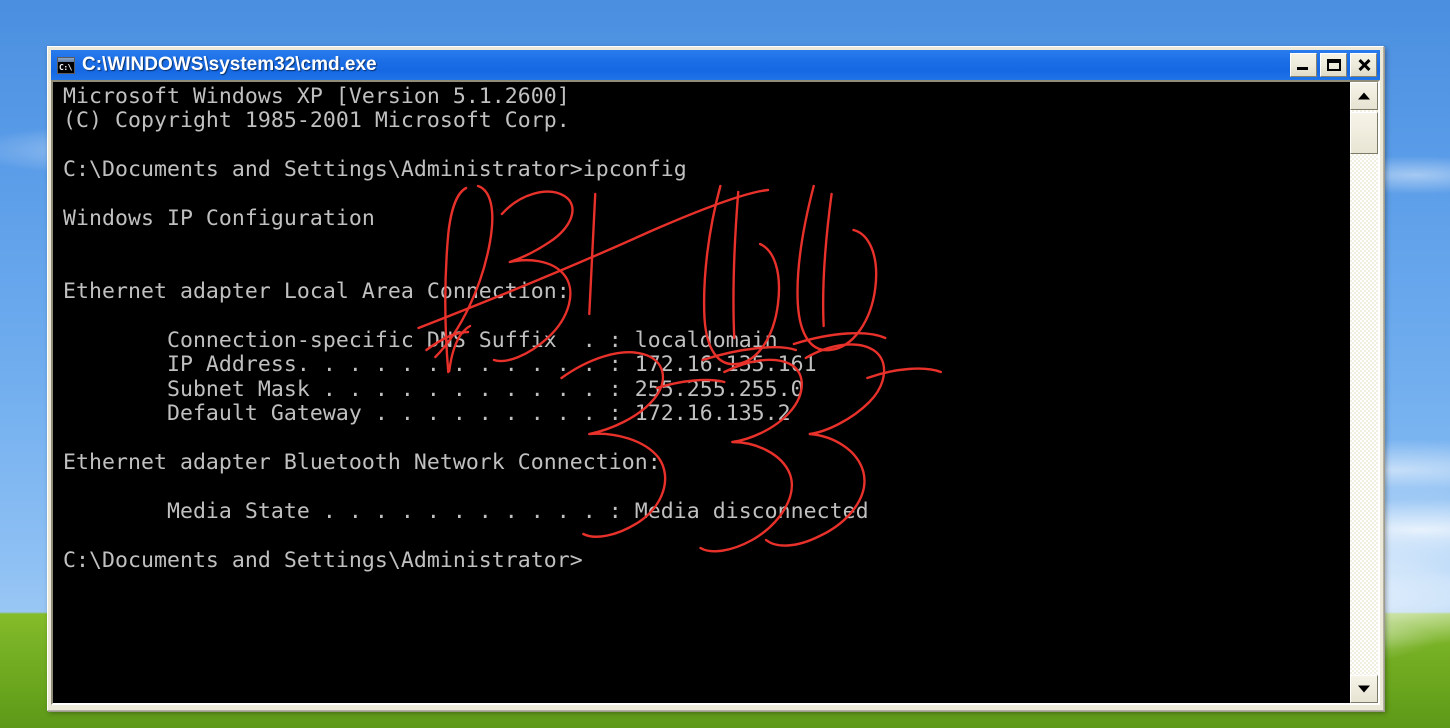  I want to click on maximize-button, so click(1333, 65).